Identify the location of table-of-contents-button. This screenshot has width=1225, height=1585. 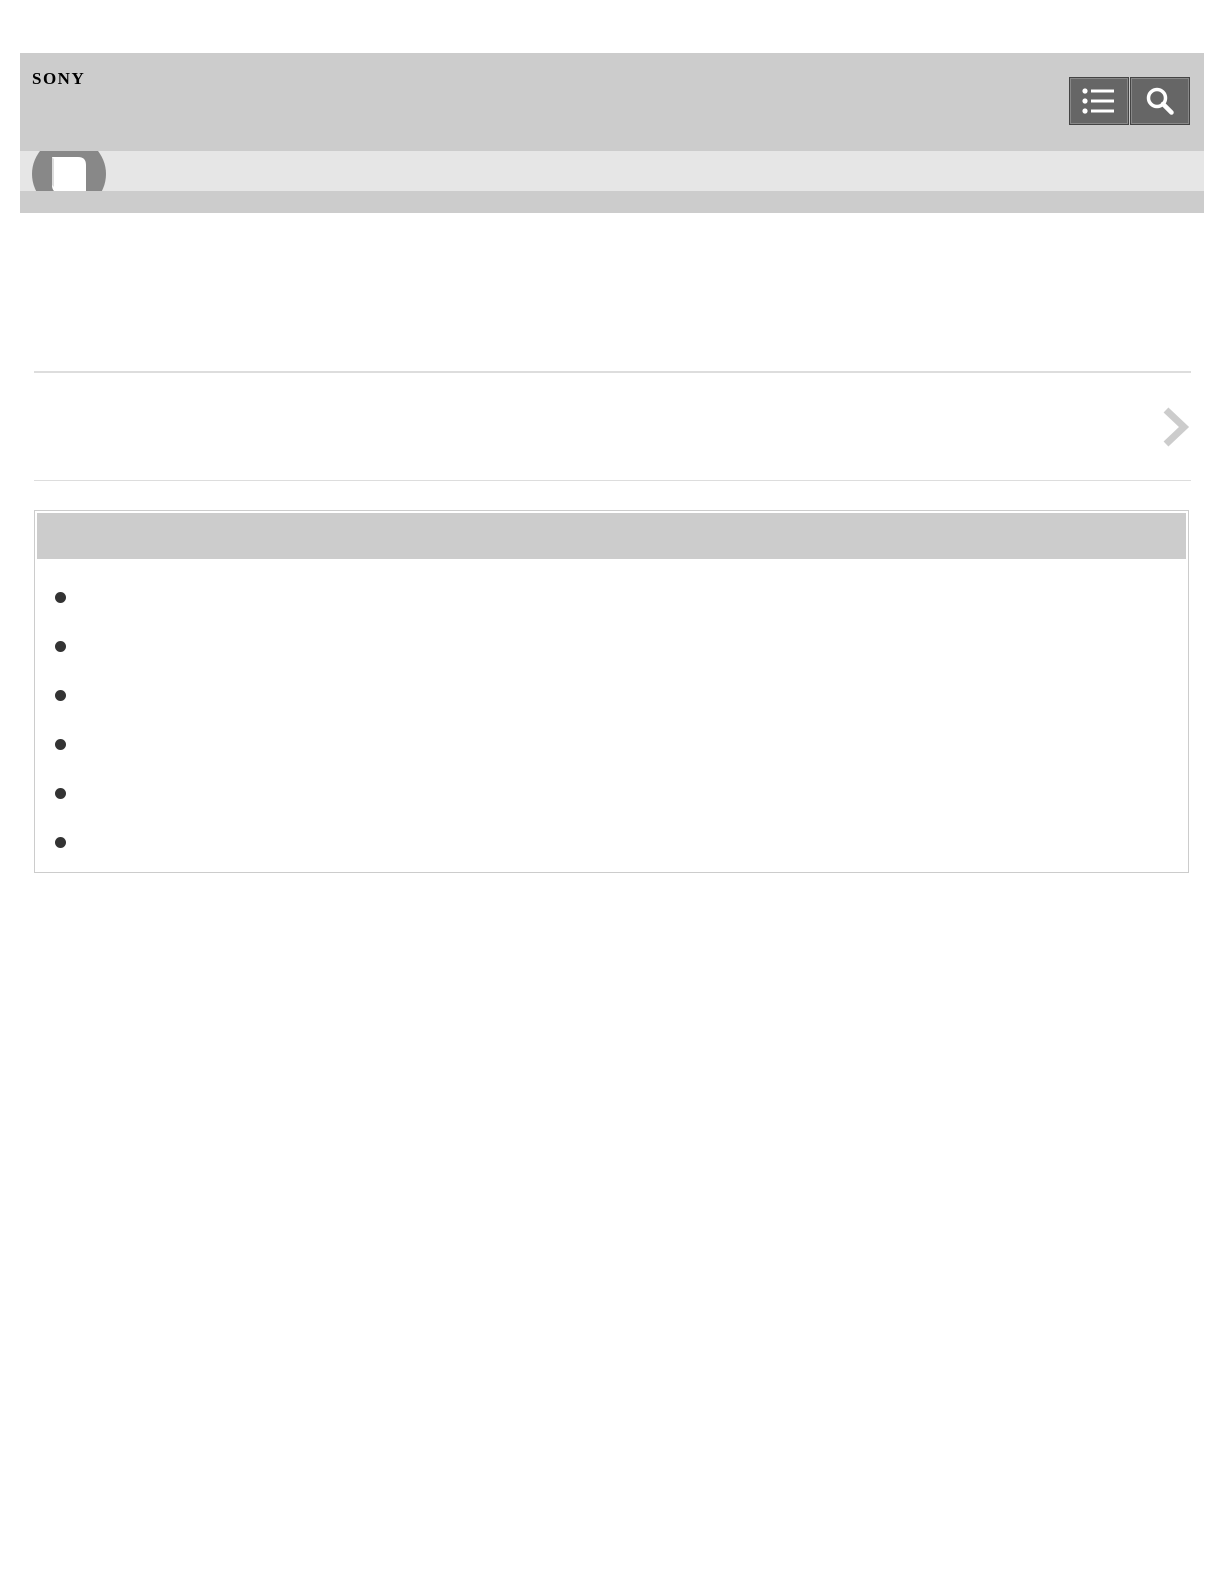
(1099, 101).